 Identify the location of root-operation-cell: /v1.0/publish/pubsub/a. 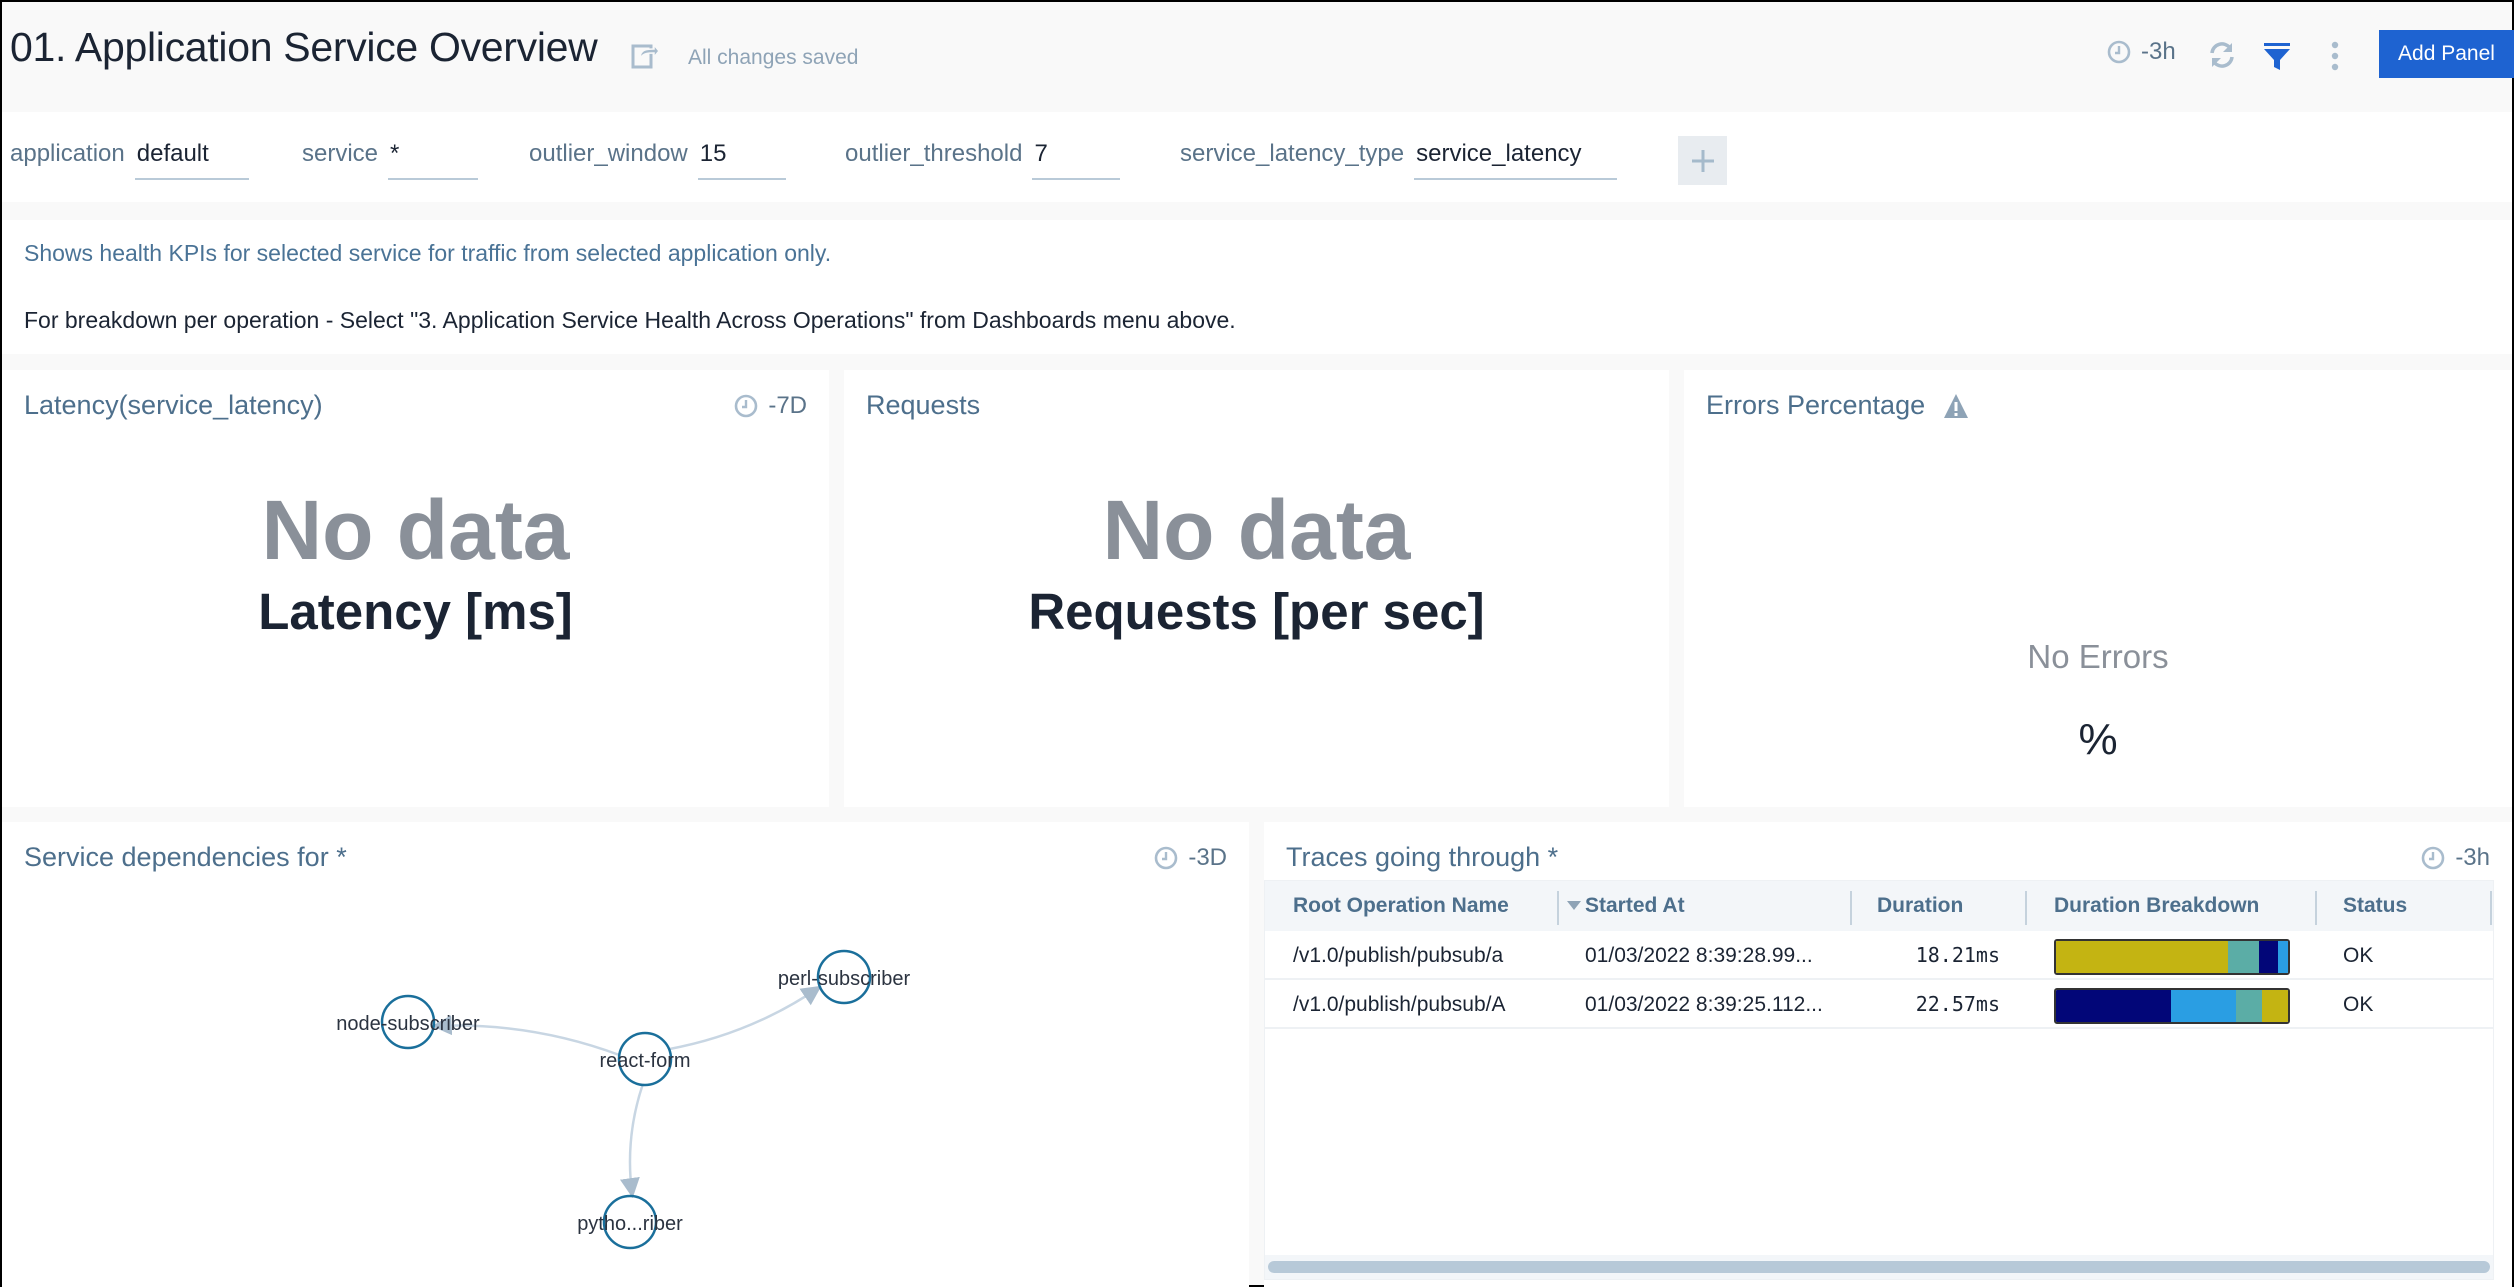
(1398, 955).